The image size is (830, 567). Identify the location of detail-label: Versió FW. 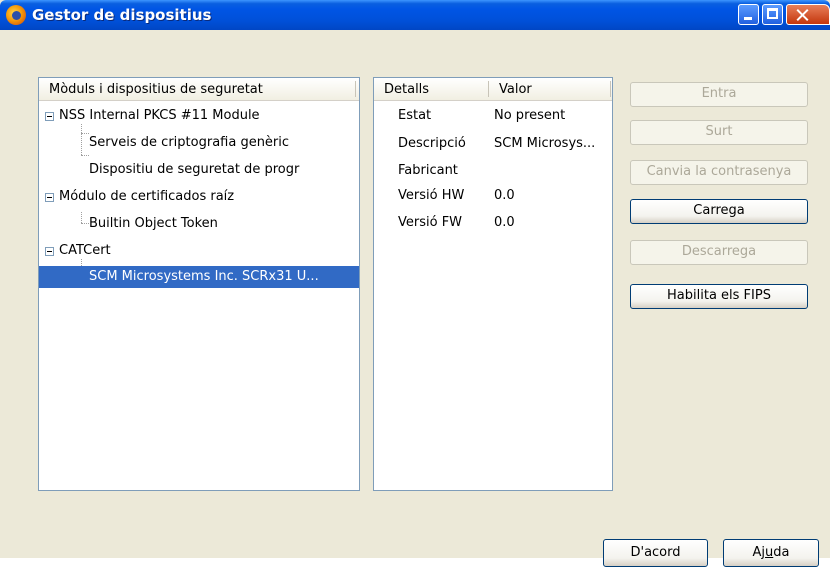
(430, 222).